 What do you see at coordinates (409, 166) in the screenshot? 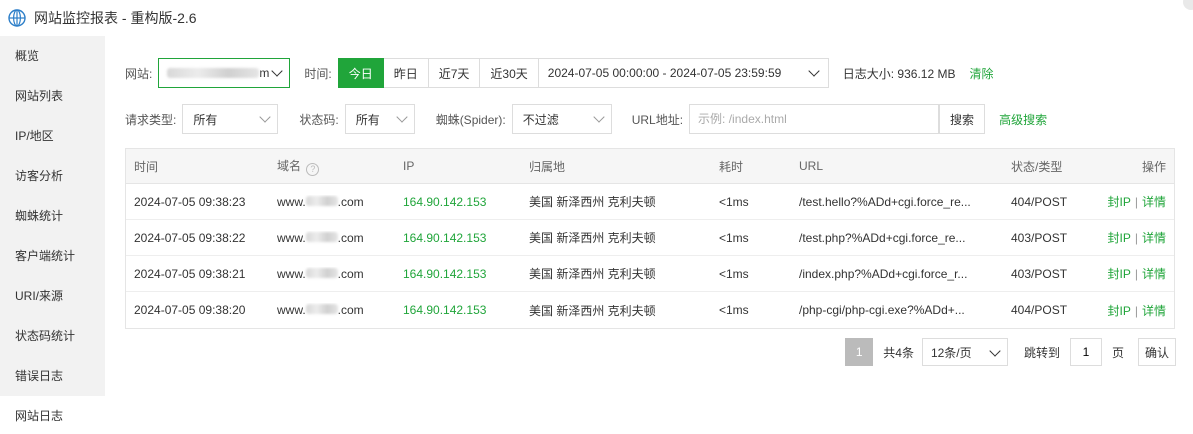
I see `header-ip: IP` at bounding box center [409, 166].